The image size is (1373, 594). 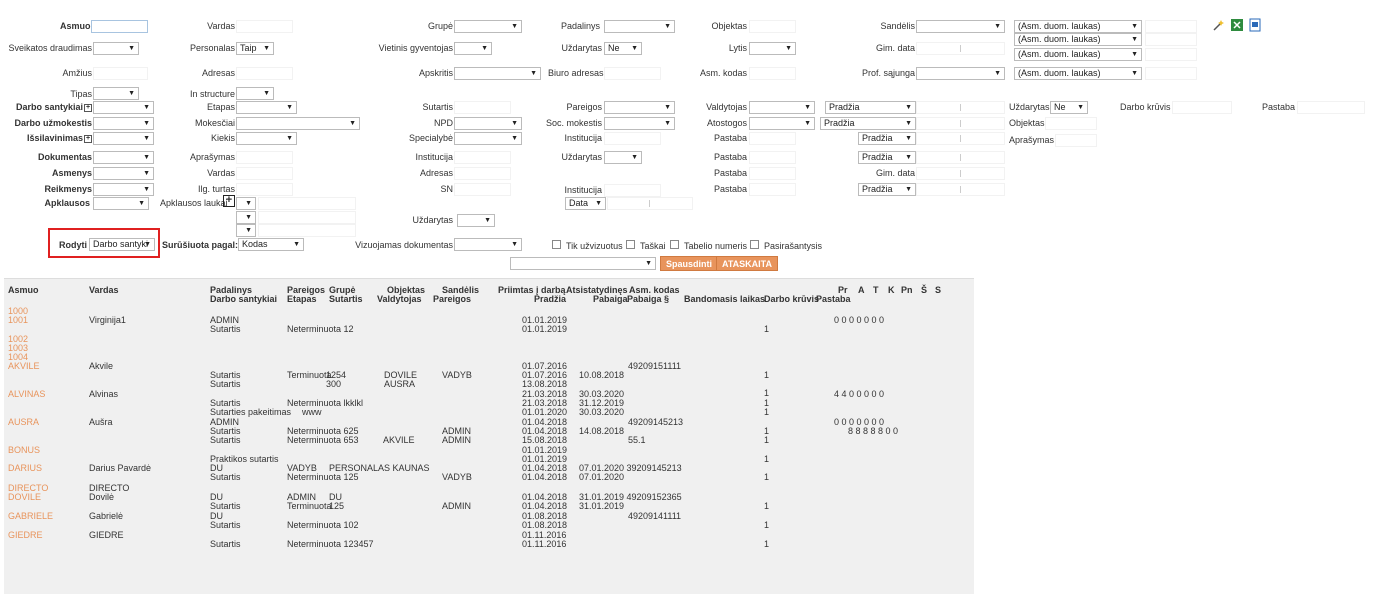 I want to click on dokumentas-select, so click(x=123, y=157).